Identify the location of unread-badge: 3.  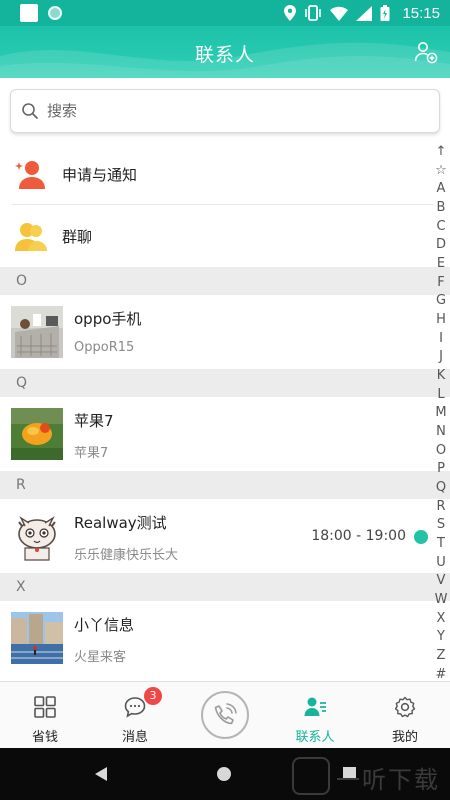
(153, 696).